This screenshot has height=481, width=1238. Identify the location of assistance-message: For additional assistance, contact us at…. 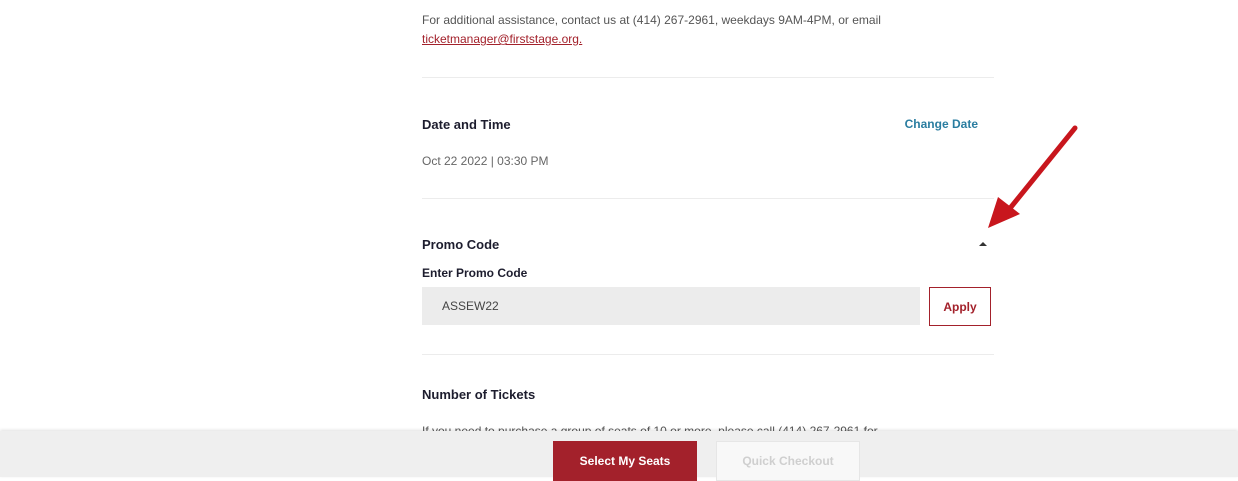
(651, 20).